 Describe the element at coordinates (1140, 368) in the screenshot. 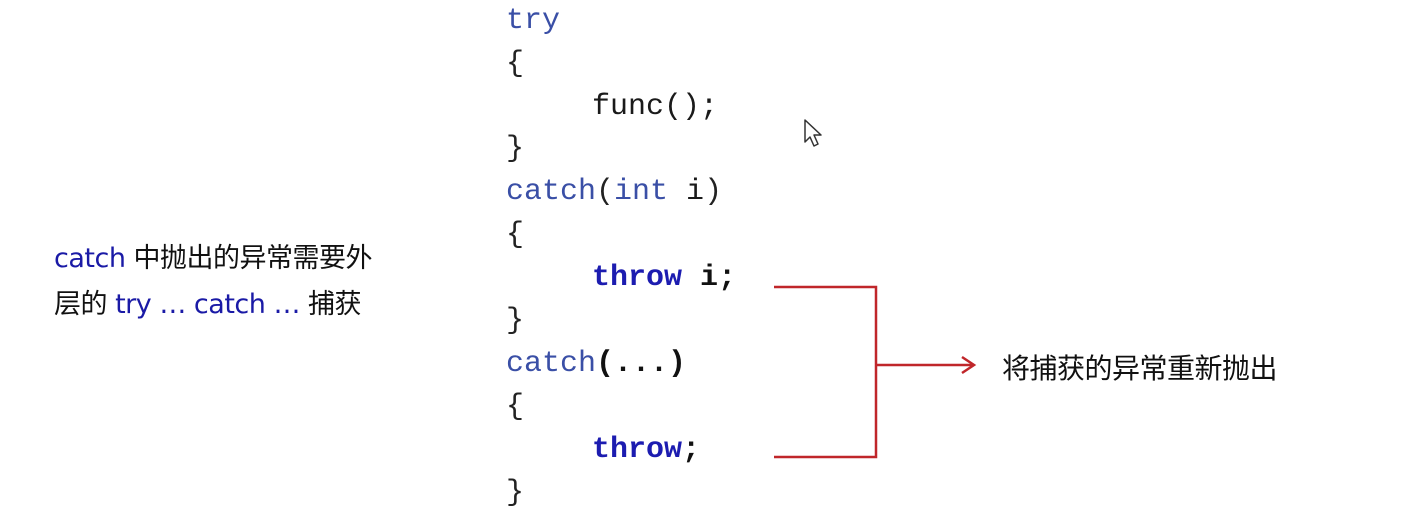

I see `annotation-rethrow: 将捕获的异常重新抛出` at that location.